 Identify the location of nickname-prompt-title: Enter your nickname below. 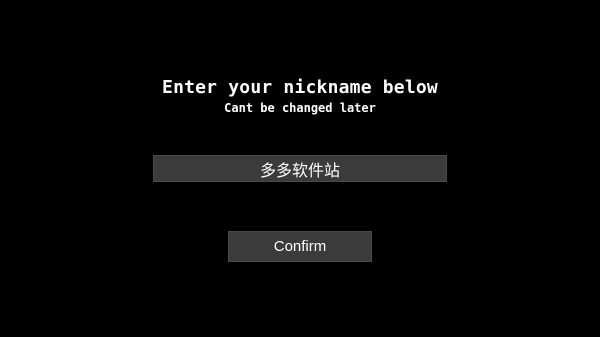
(300, 87).